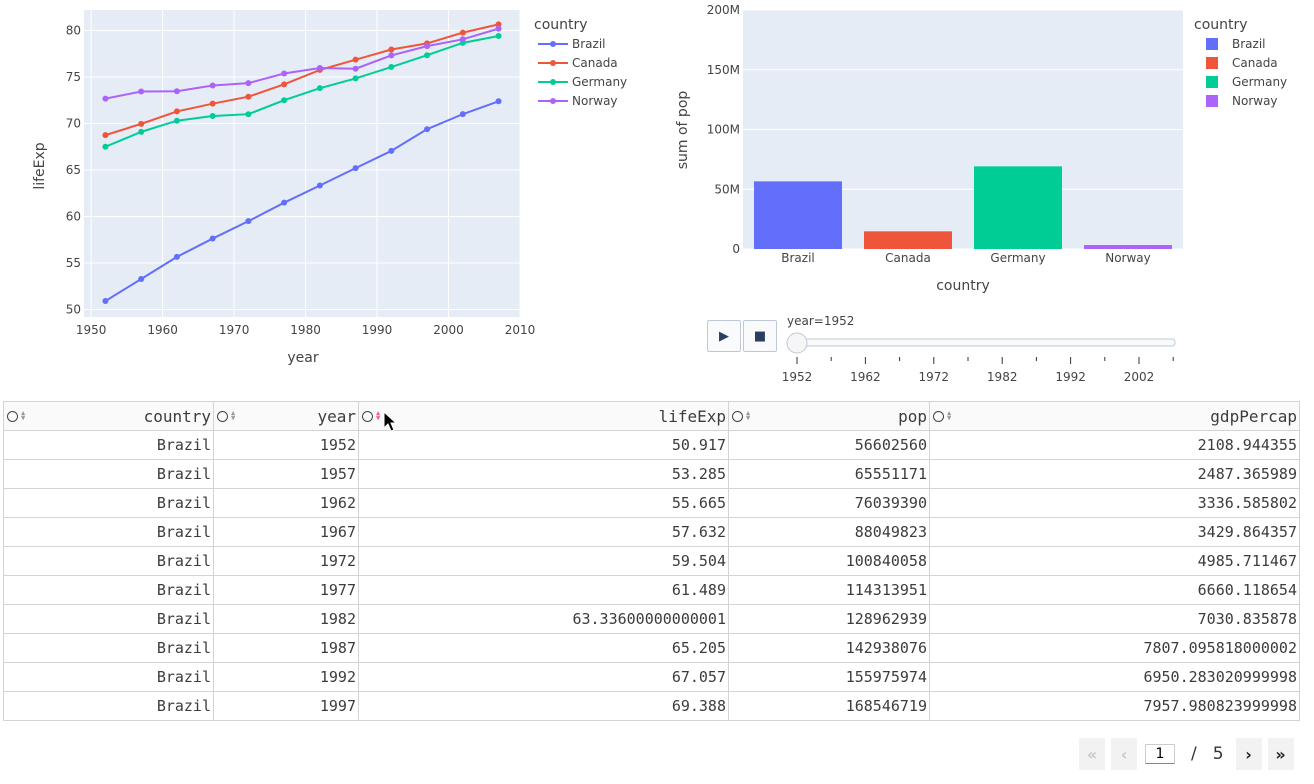  What do you see at coordinates (1114, 590) in the screenshot?
I see `table-cell: 6660.118654` at bounding box center [1114, 590].